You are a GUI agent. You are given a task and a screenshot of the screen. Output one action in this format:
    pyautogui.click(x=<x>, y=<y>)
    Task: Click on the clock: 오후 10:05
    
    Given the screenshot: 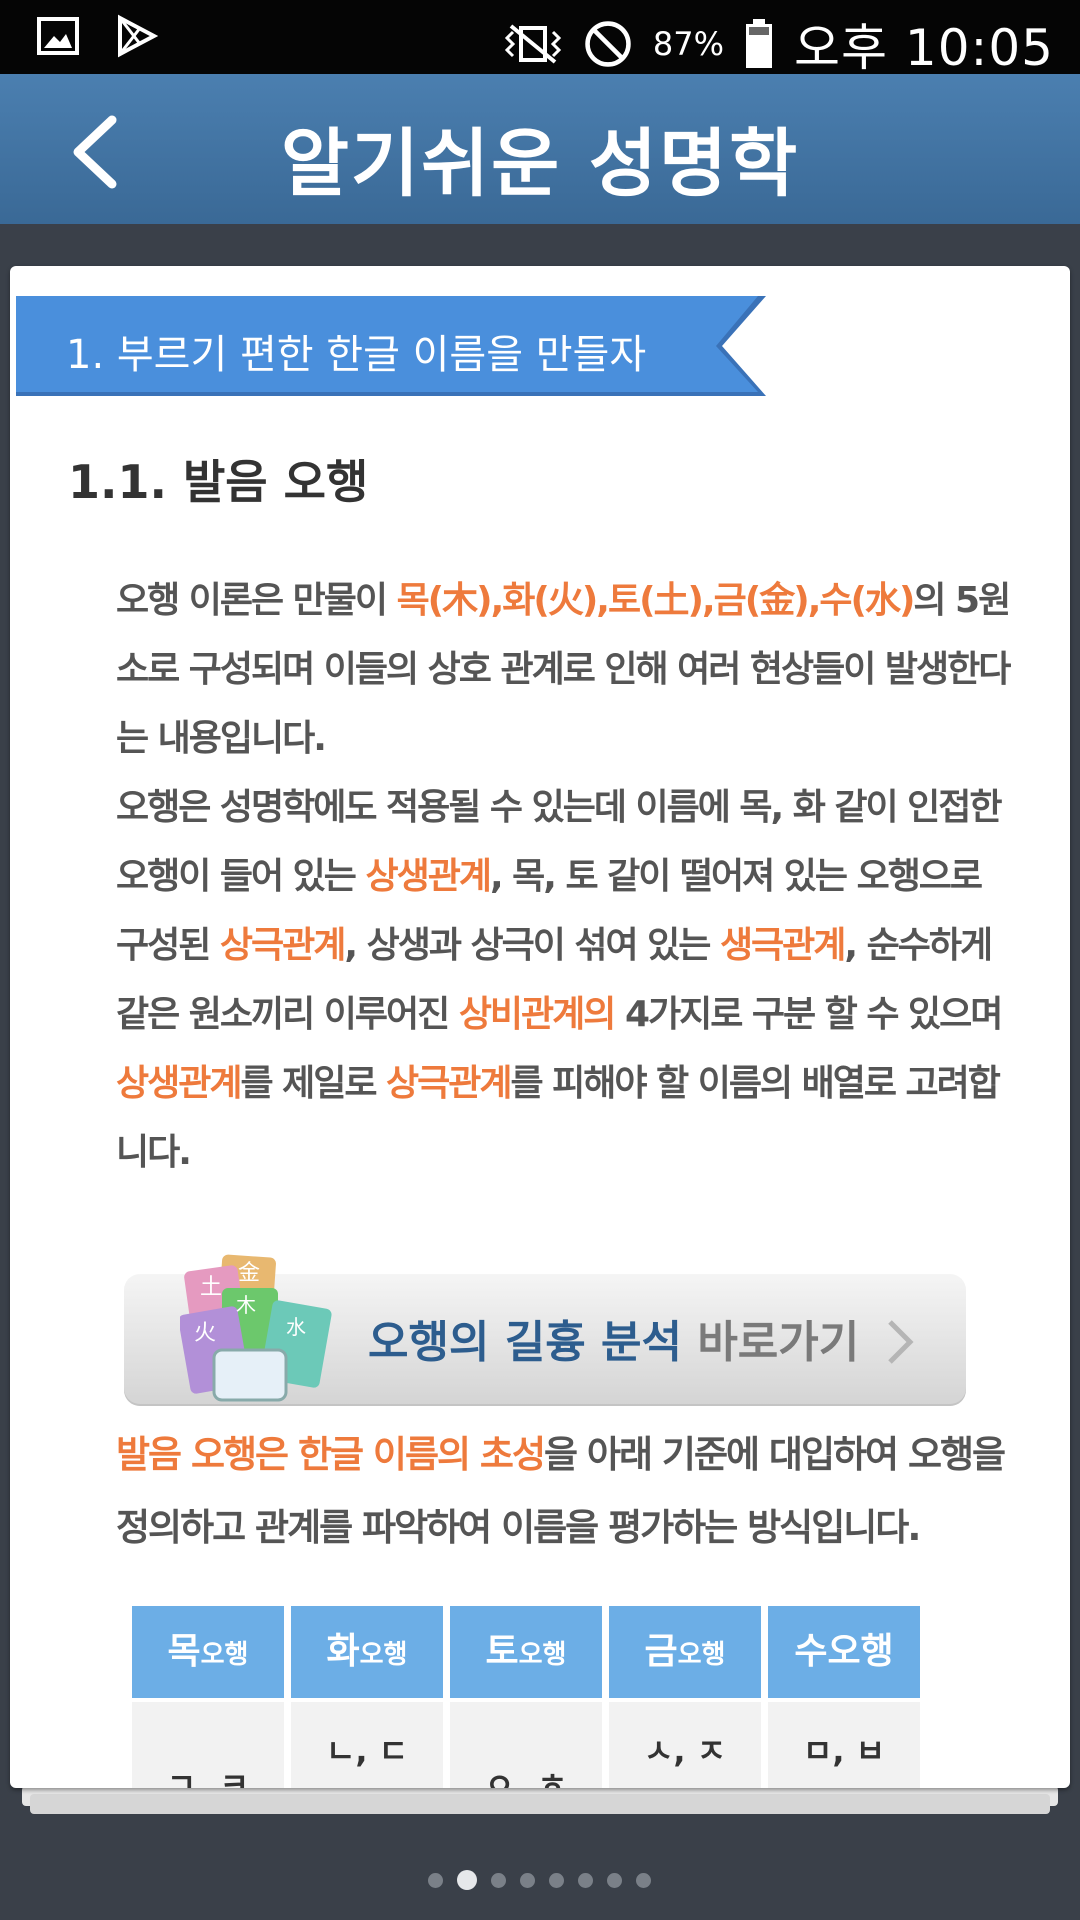 What is the action you would take?
    pyautogui.click(x=924, y=48)
    